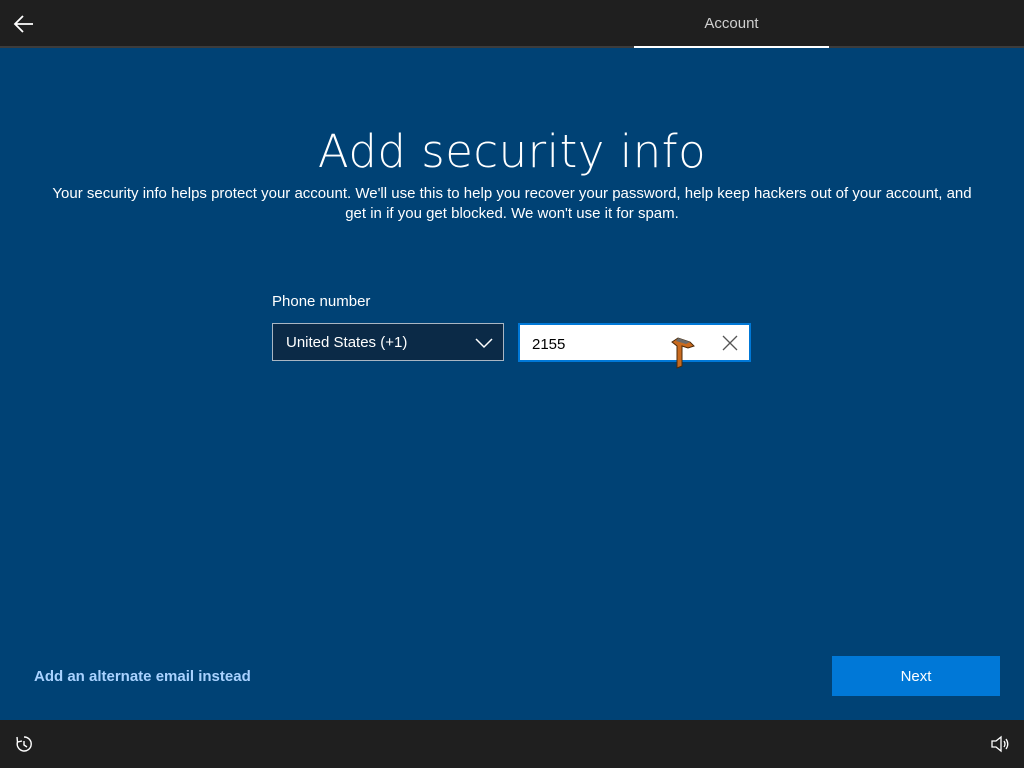 The image size is (1024, 768). What do you see at coordinates (730, 343) in the screenshot?
I see `clear-icon` at bounding box center [730, 343].